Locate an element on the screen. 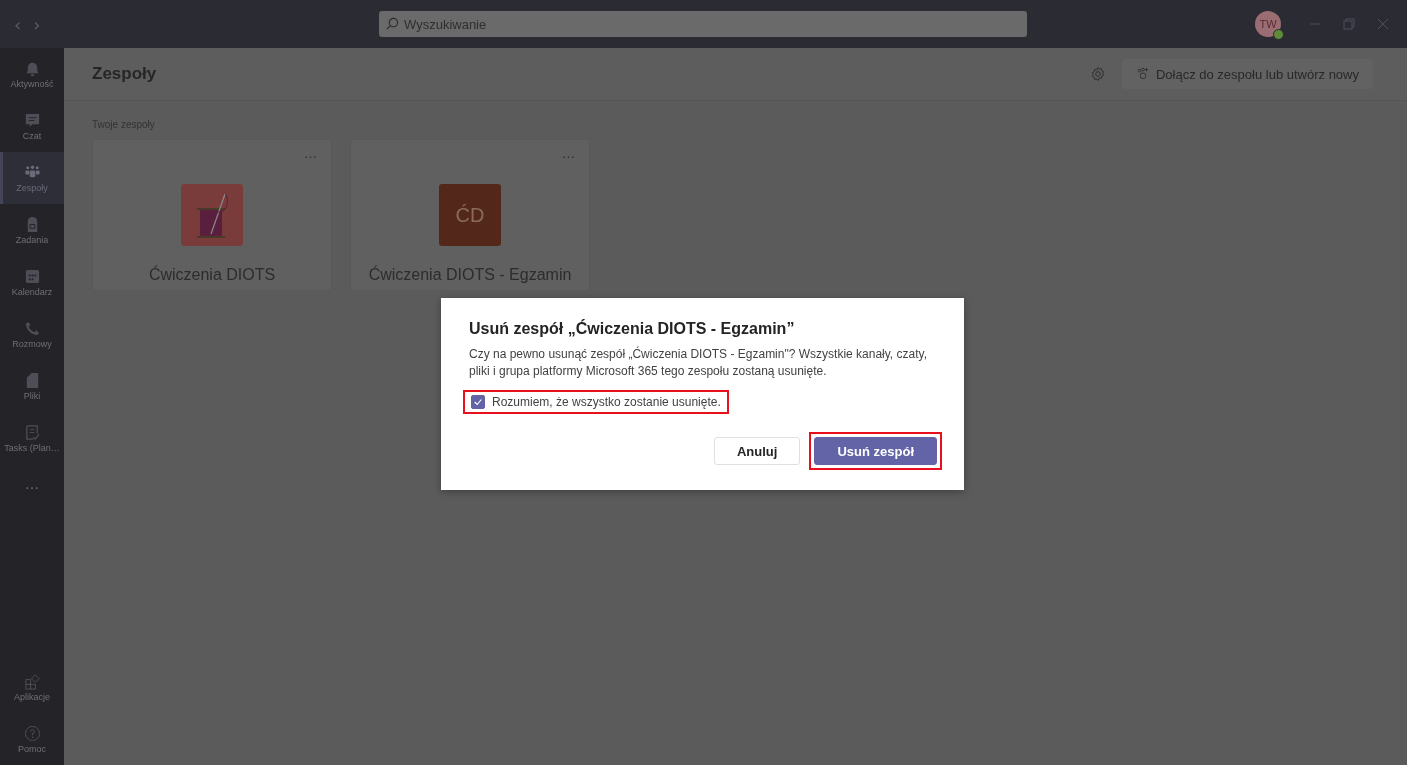 This screenshot has width=1407, height=765. calendar-icon is located at coordinates (32, 276).